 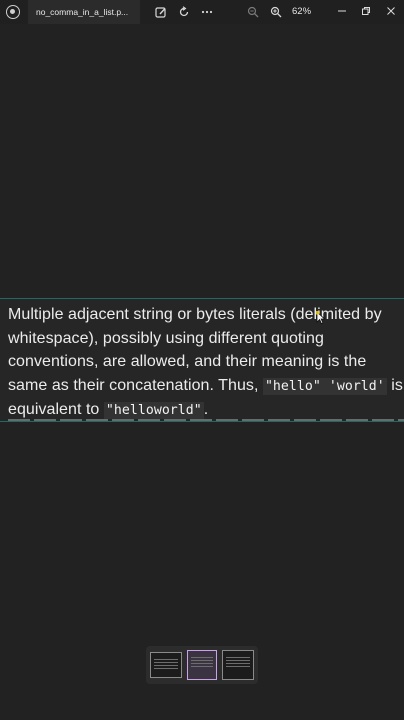 I want to click on restore-icon, so click(x=366, y=11).